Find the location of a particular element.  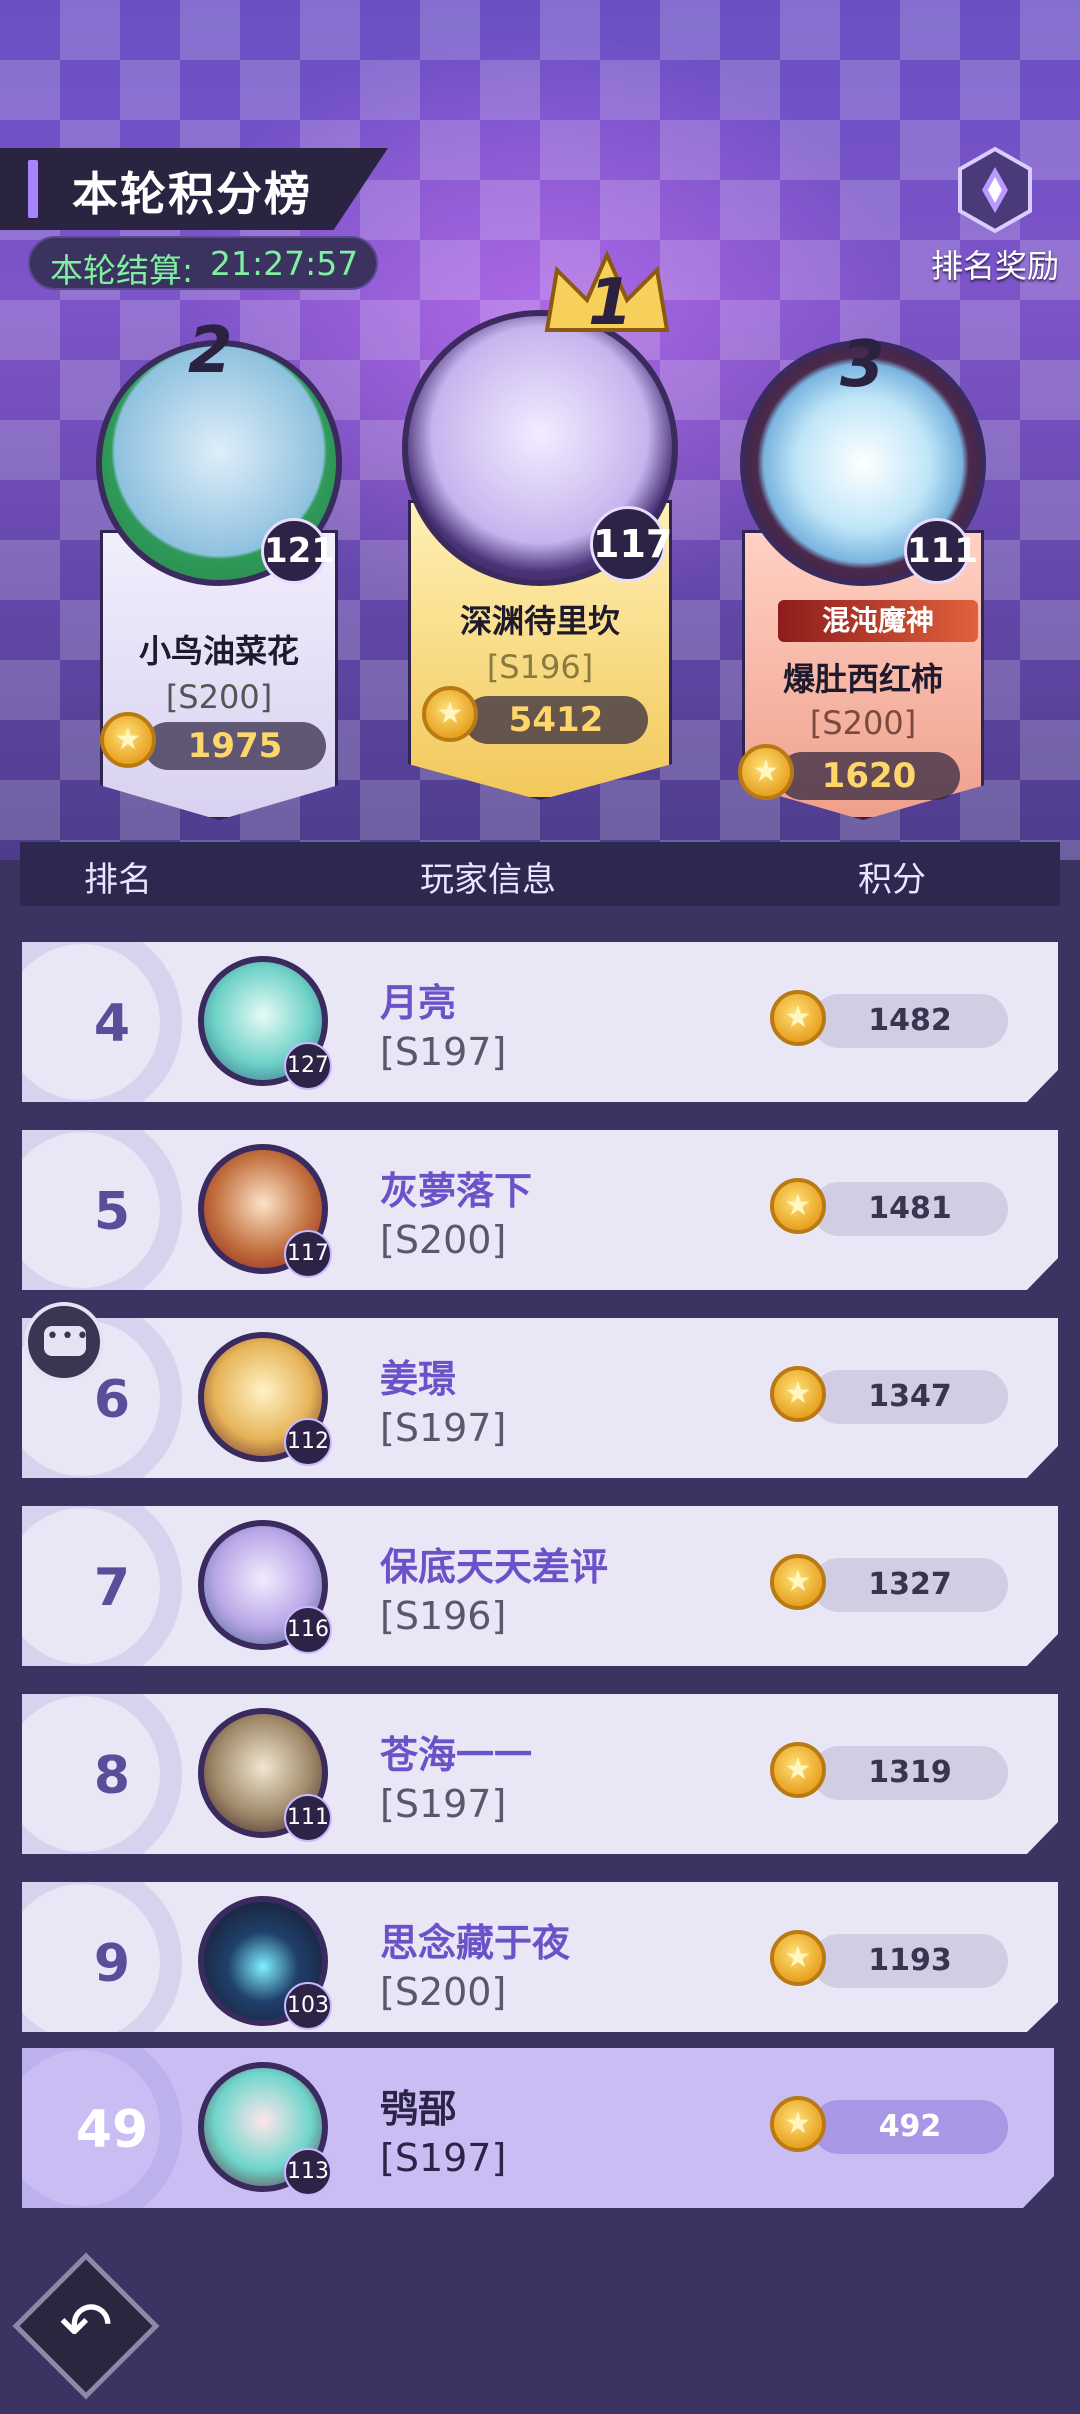

player-name: 保底天天差评 is located at coordinates (494, 1567).